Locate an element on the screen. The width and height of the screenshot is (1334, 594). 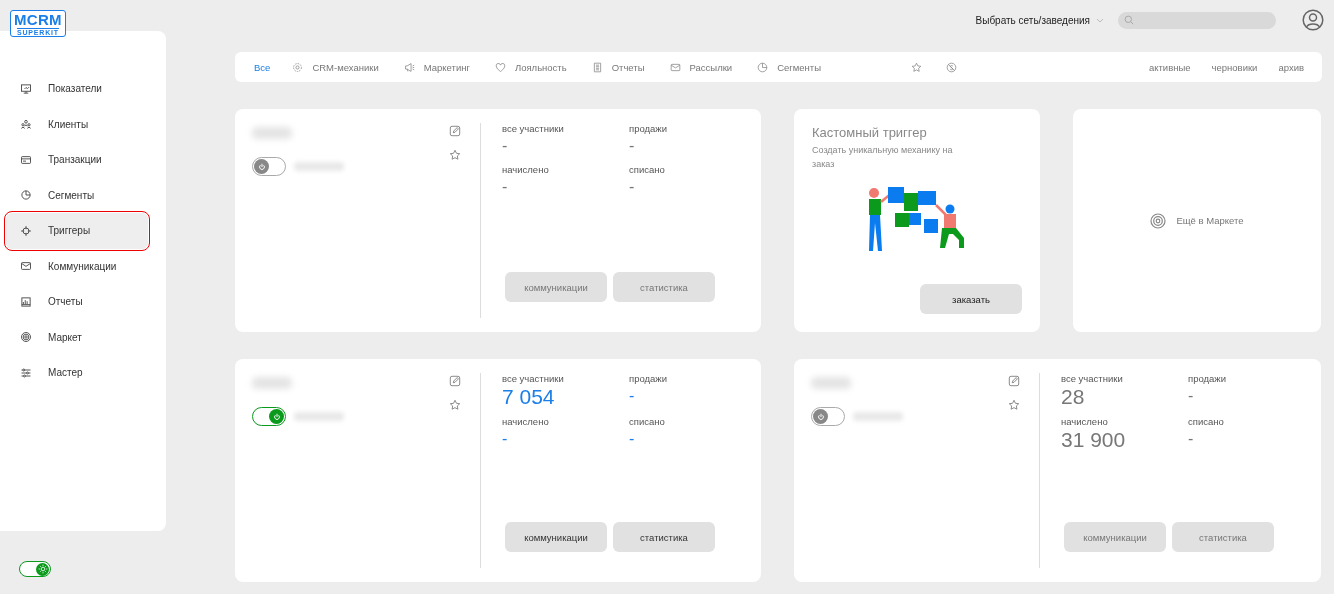
stat-value: 31 900 is located at coordinates (1094, 440).